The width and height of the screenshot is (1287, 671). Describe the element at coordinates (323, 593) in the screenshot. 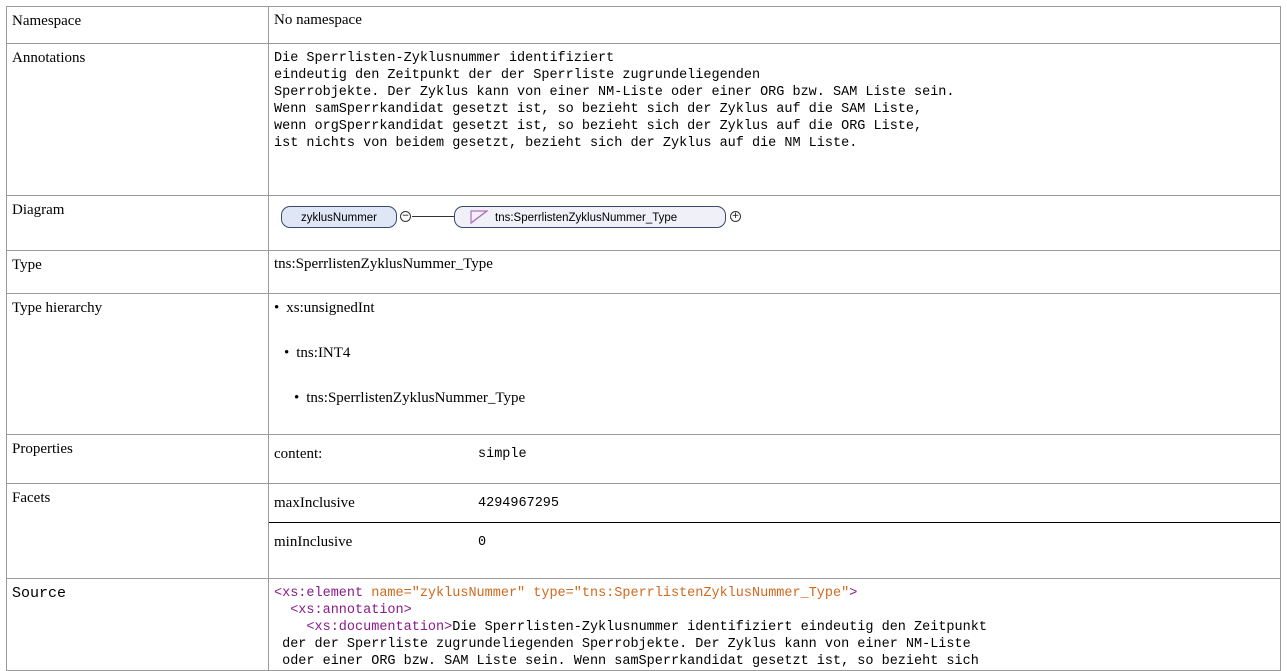

I see `source-tag: <xs:element` at that location.